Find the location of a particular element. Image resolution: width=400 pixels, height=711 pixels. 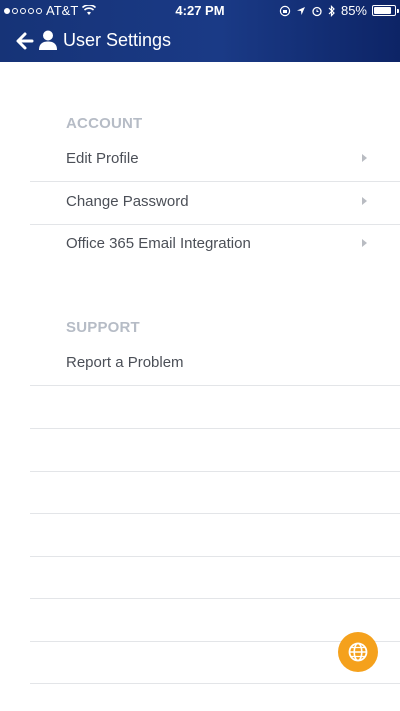

globe-button is located at coordinates (358, 652).